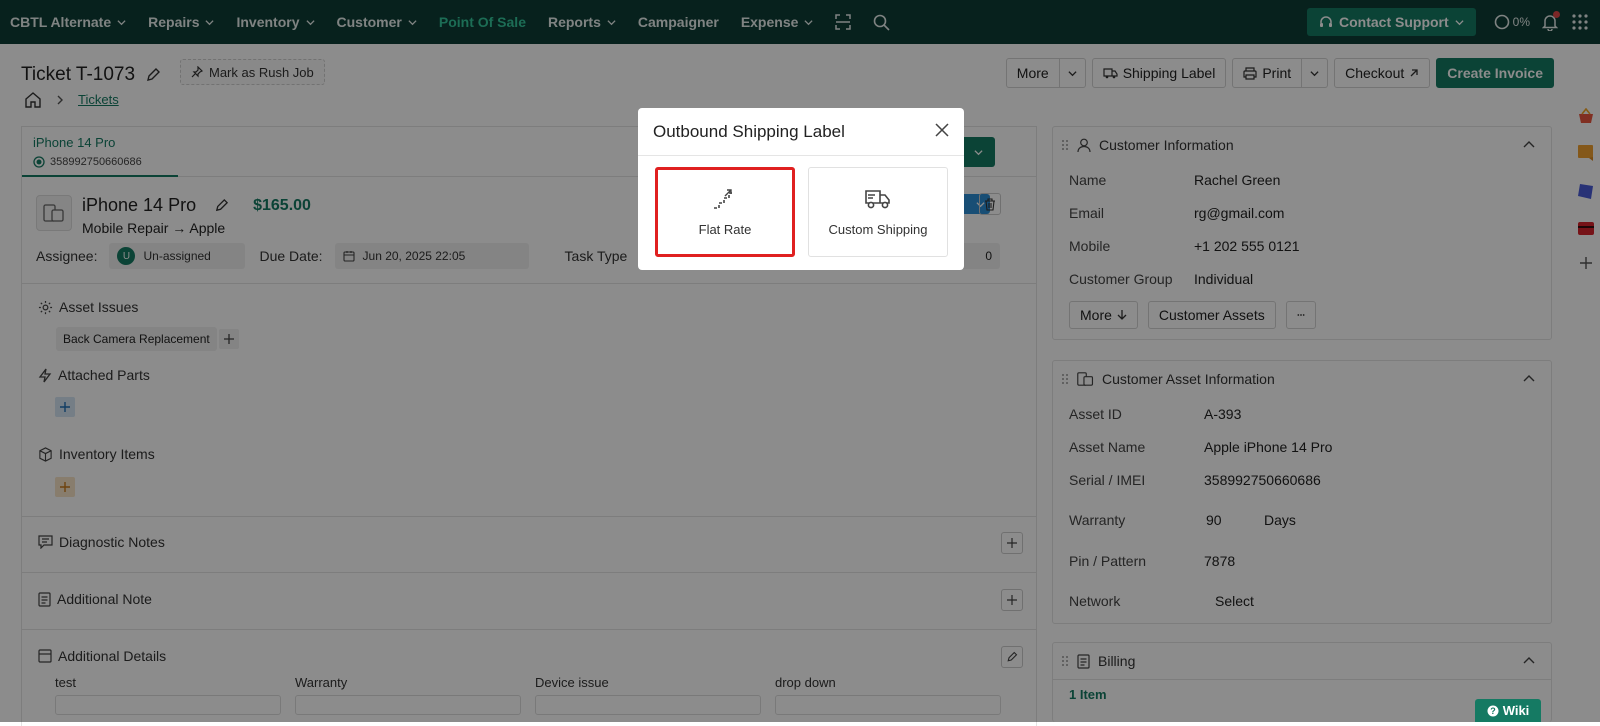 The width and height of the screenshot is (1600, 726). I want to click on modal-divider, so click(801, 155).